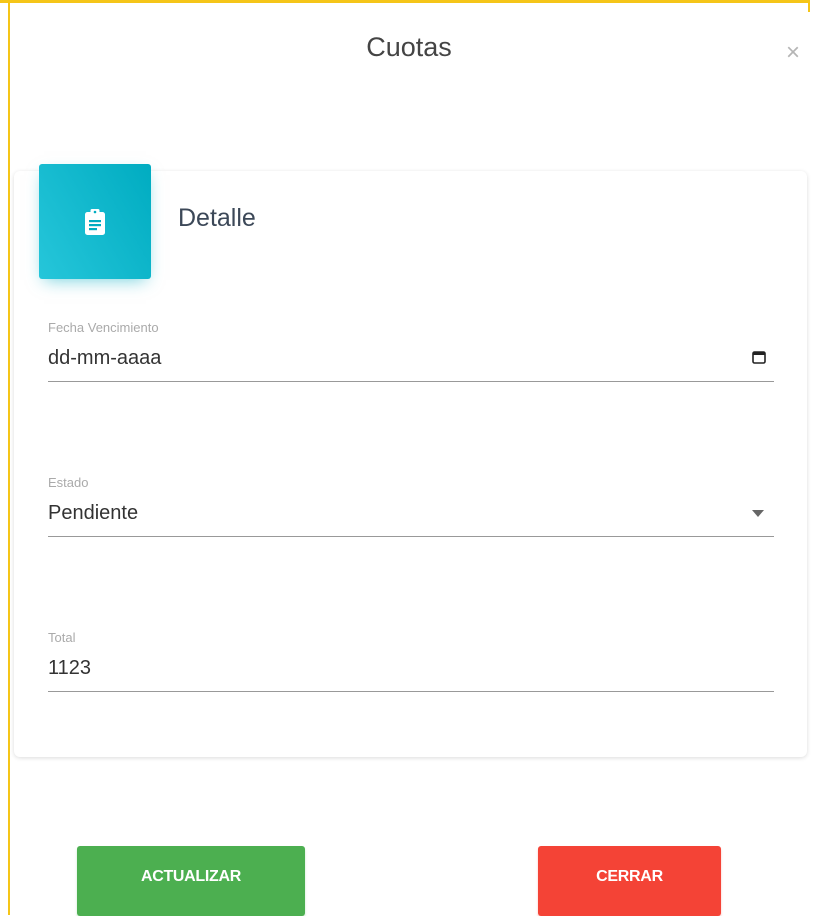 The width and height of the screenshot is (817, 916). Describe the element at coordinates (70, 668) in the screenshot. I see `total-value: 1123` at that location.